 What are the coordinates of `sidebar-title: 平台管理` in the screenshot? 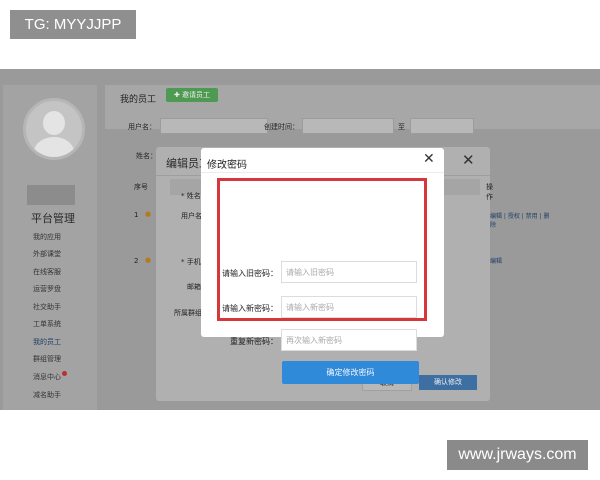 It's located at (53, 218).